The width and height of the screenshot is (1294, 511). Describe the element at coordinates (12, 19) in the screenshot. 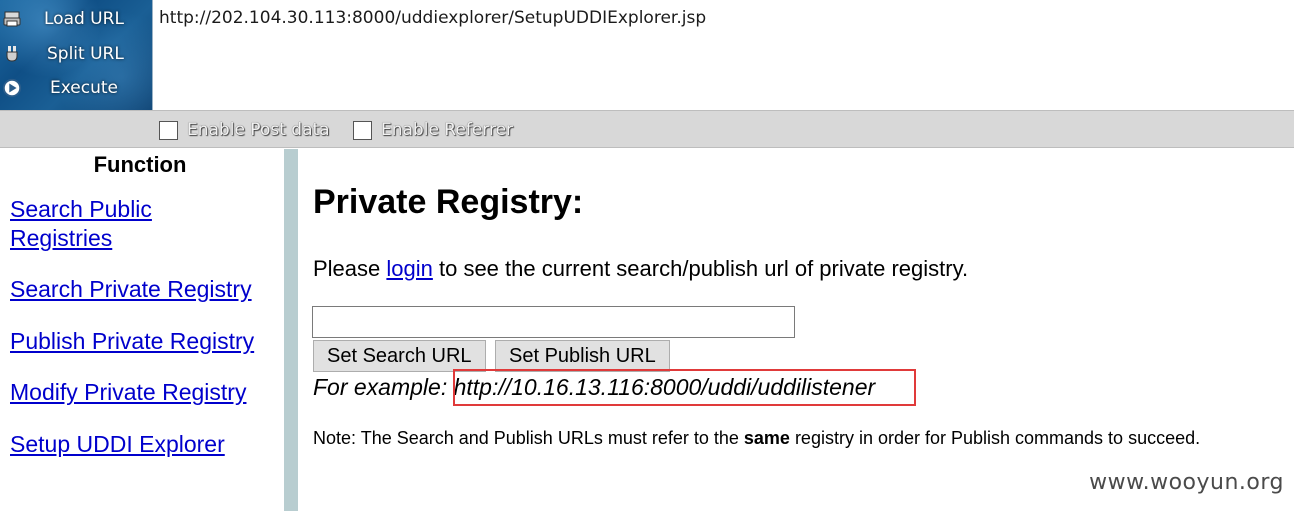

I see `load-url-icon` at that location.